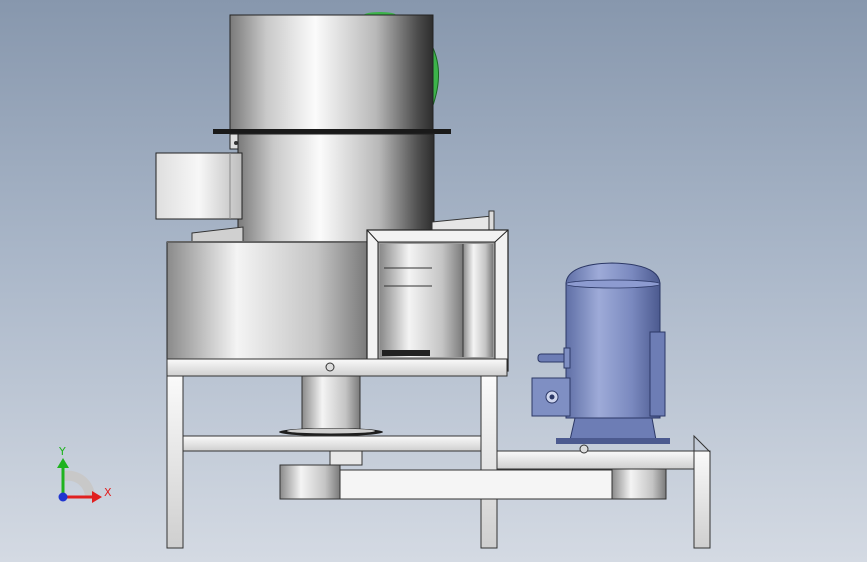 Image resolution: width=867 pixels, height=562 pixels. Describe the element at coordinates (336, 188) in the screenshot. I see `middle-drum` at that location.